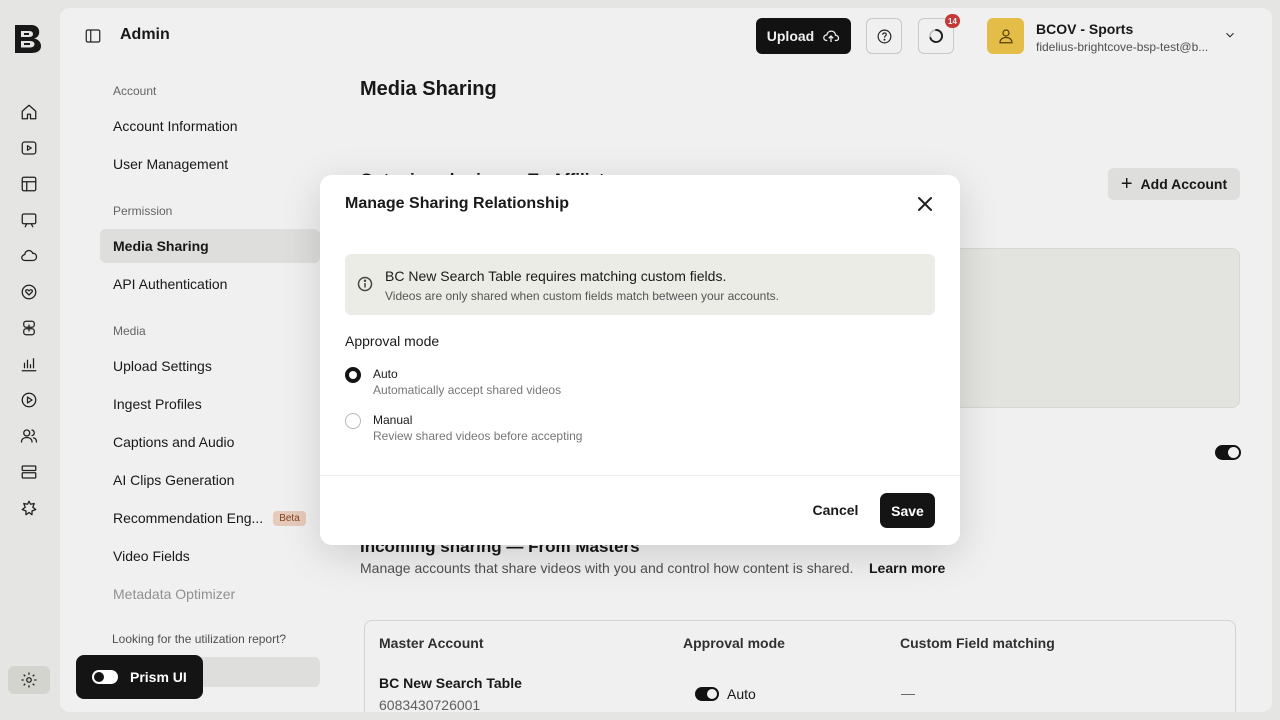 This screenshot has width=1280, height=720. What do you see at coordinates (385, 374) in the screenshot?
I see `radio-auto-title: Auto` at bounding box center [385, 374].